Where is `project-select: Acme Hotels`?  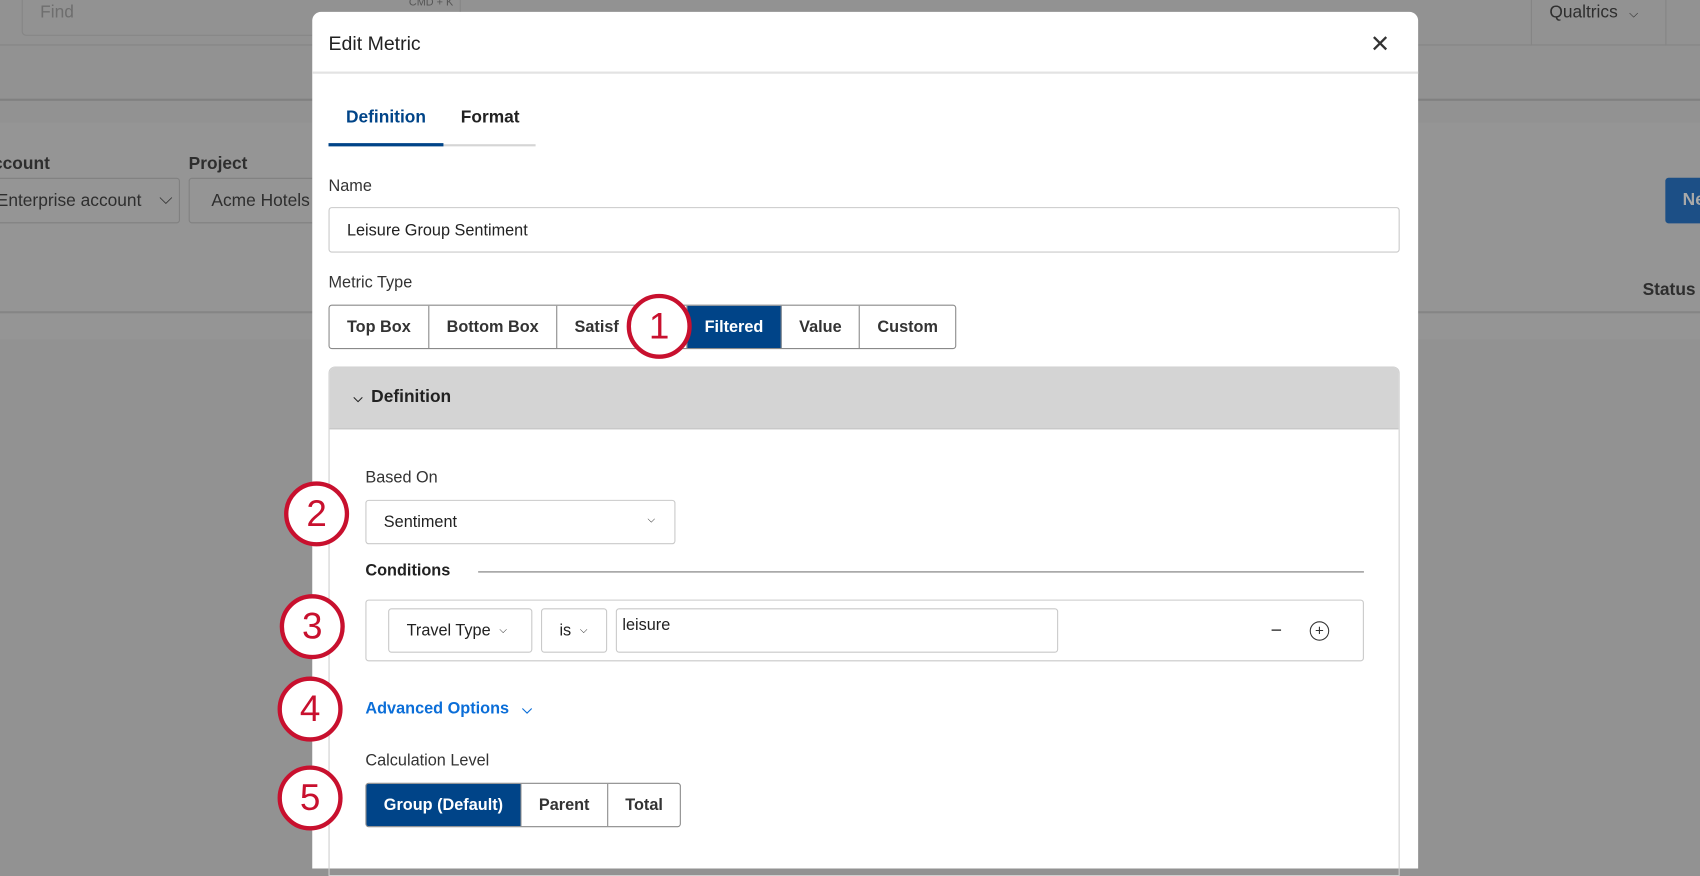
project-select: Acme Hotels is located at coordinates (259, 200).